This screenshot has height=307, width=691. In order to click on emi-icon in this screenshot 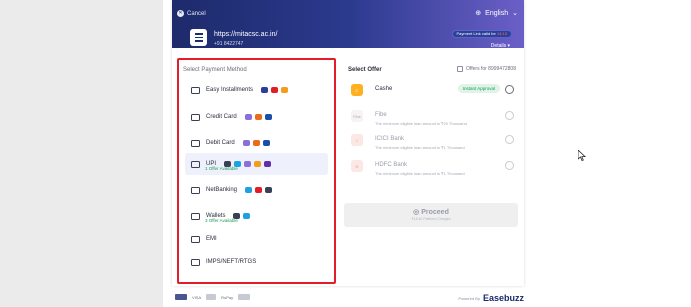, I will do `click(195, 239)`.